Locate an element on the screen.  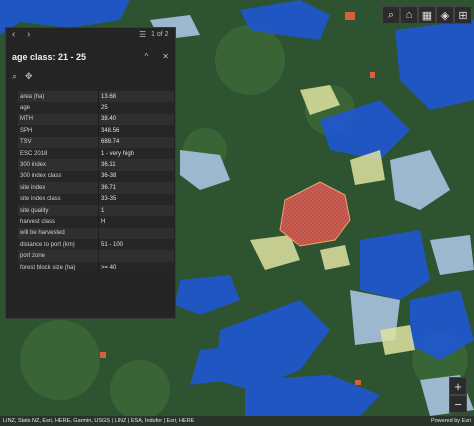
attribute-row: SPH 348.56 is located at coordinates (96, 131).